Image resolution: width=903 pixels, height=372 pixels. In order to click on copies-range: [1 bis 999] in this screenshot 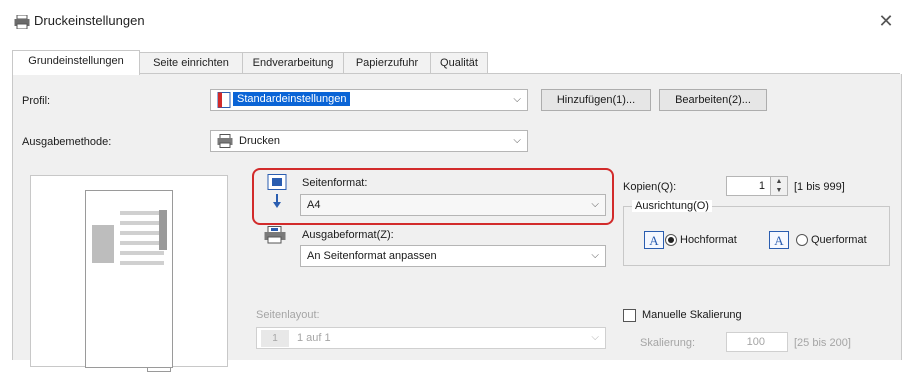, I will do `click(819, 187)`.